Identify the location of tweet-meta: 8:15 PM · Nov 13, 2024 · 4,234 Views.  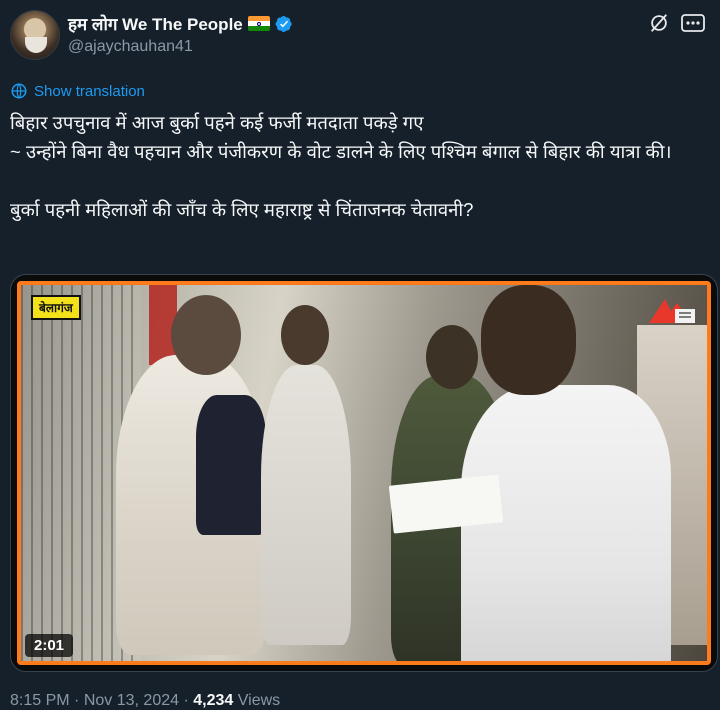
(145, 701).